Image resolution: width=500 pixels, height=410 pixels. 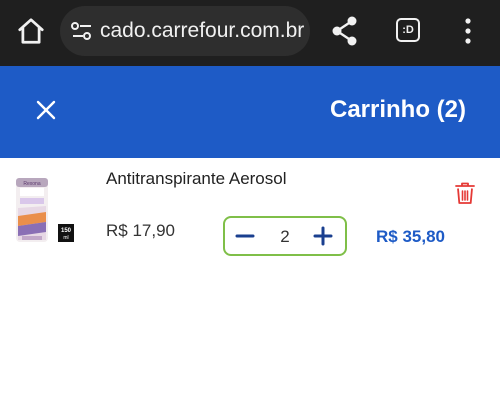 I want to click on quantity-stepper: 2, so click(x=285, y=236).